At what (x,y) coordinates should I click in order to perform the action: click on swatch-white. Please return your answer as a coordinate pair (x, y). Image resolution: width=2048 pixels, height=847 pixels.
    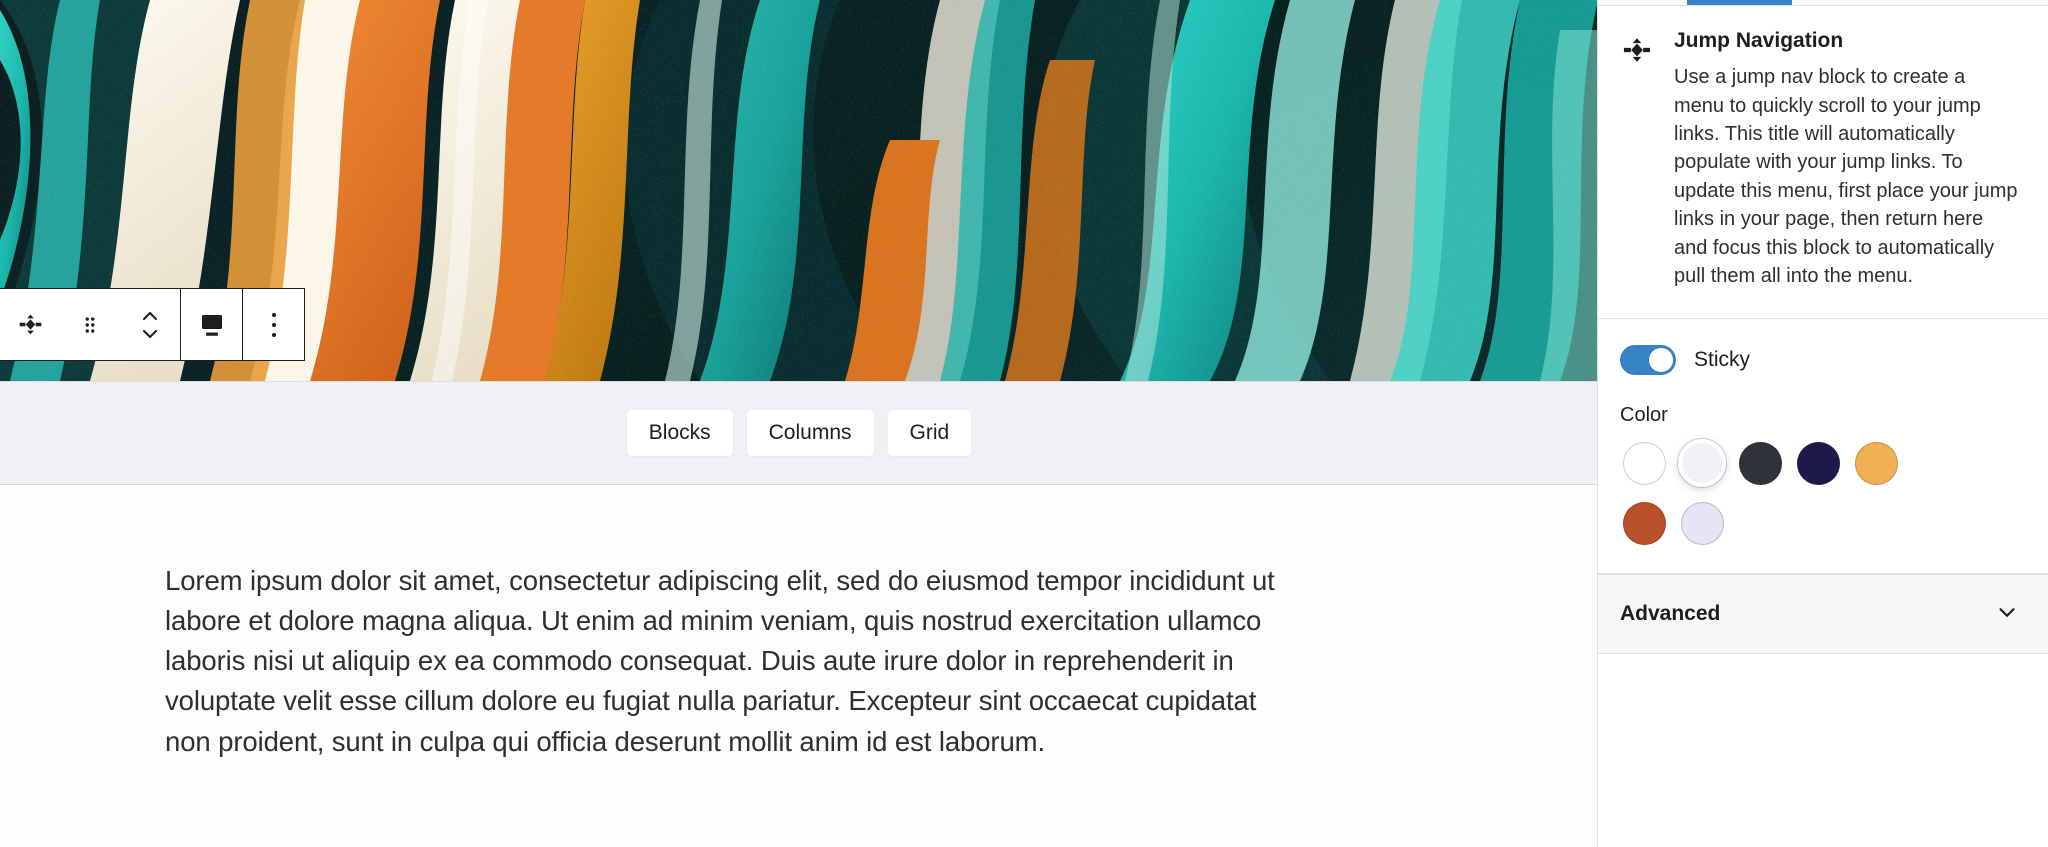
    Looking at the image, I should click on (1644, 463).